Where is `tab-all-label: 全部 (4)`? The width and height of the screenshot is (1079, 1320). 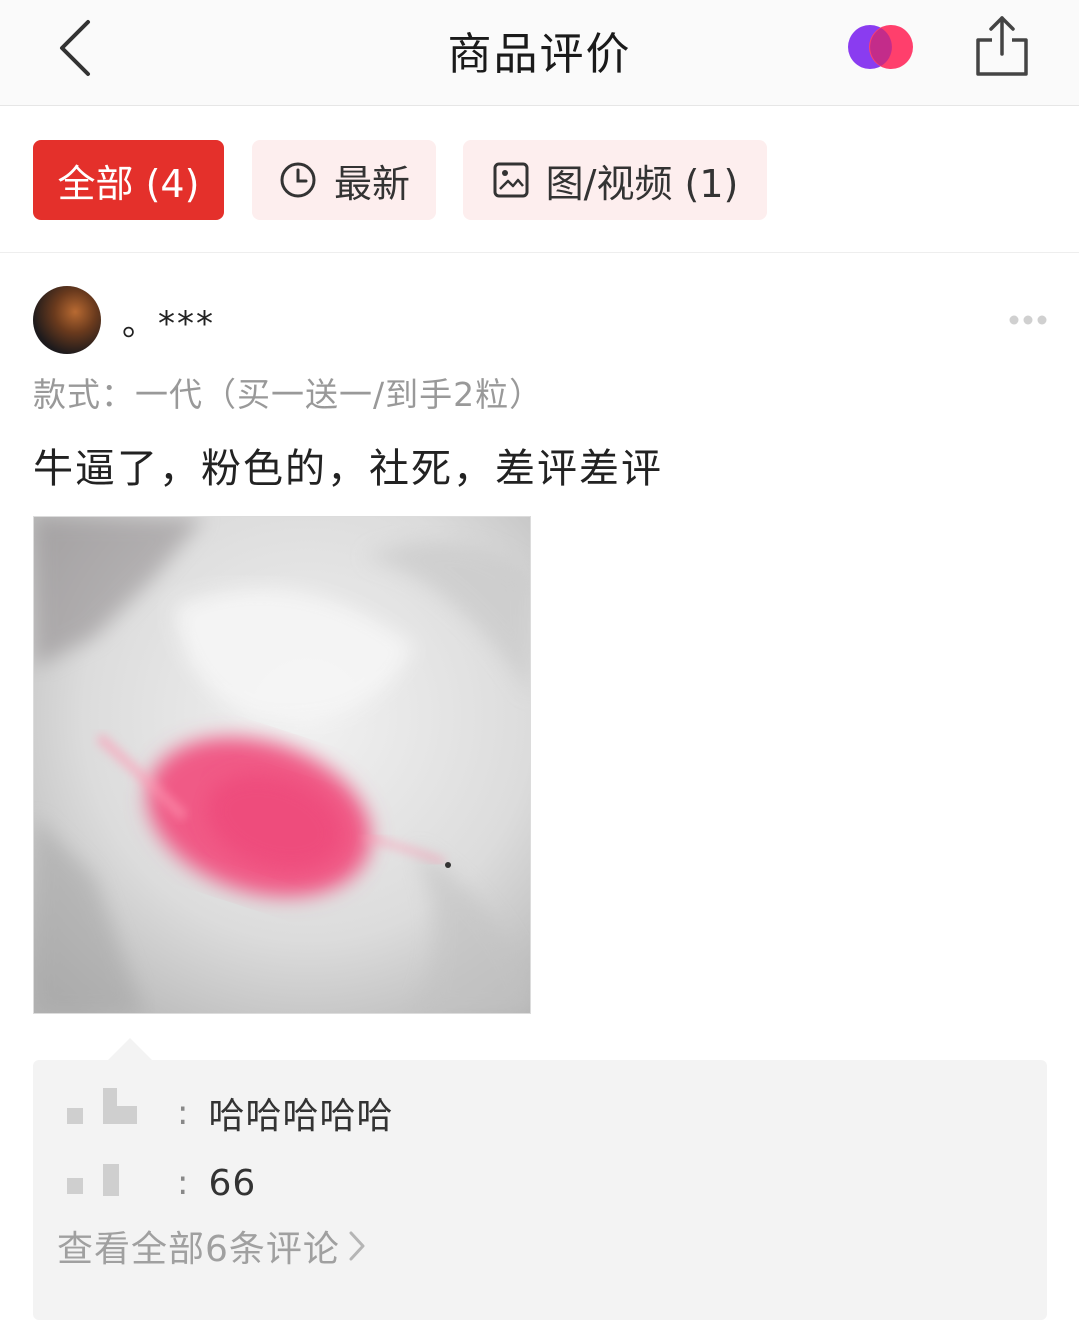 tab-all-label: 全部 (4) is located at coordinates (128, 183).